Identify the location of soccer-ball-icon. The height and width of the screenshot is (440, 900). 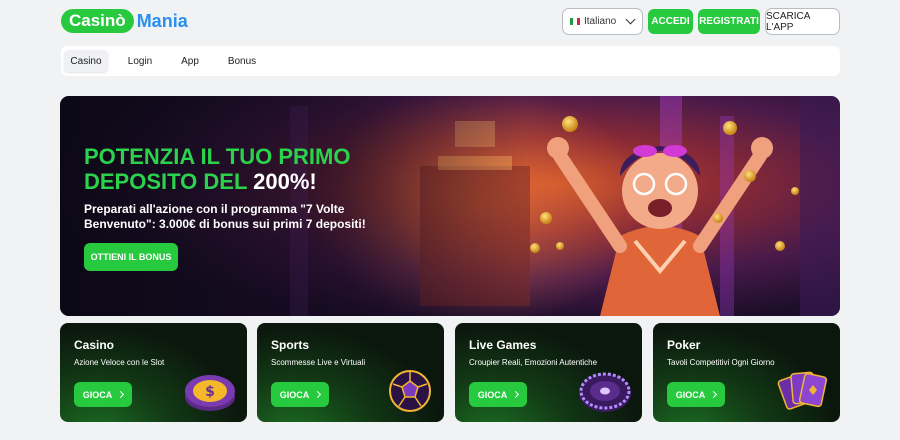
(410, 391).